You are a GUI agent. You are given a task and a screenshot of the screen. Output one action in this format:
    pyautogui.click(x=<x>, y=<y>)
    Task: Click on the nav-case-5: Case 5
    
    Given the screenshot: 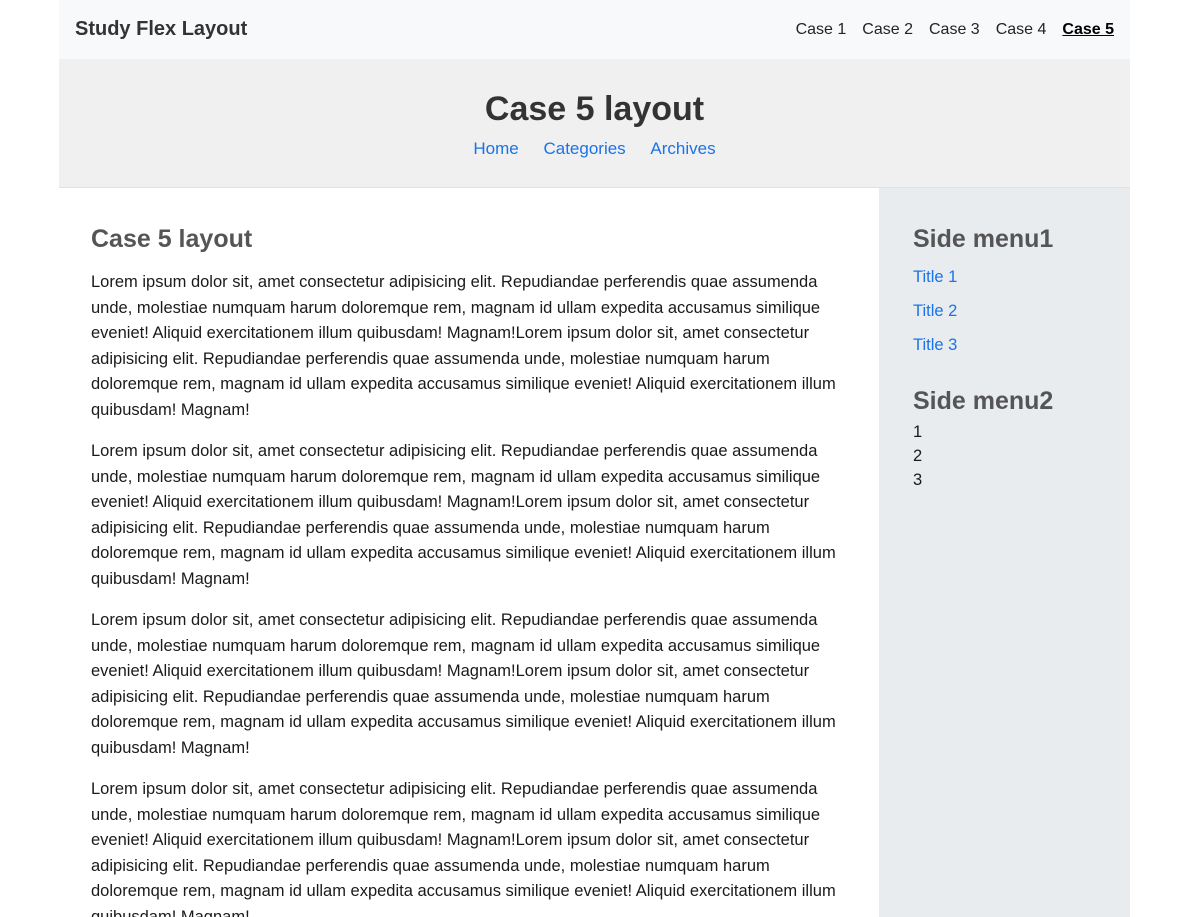 What is the action you would take?
    pyautogui.click(x=1088, y=30)
    